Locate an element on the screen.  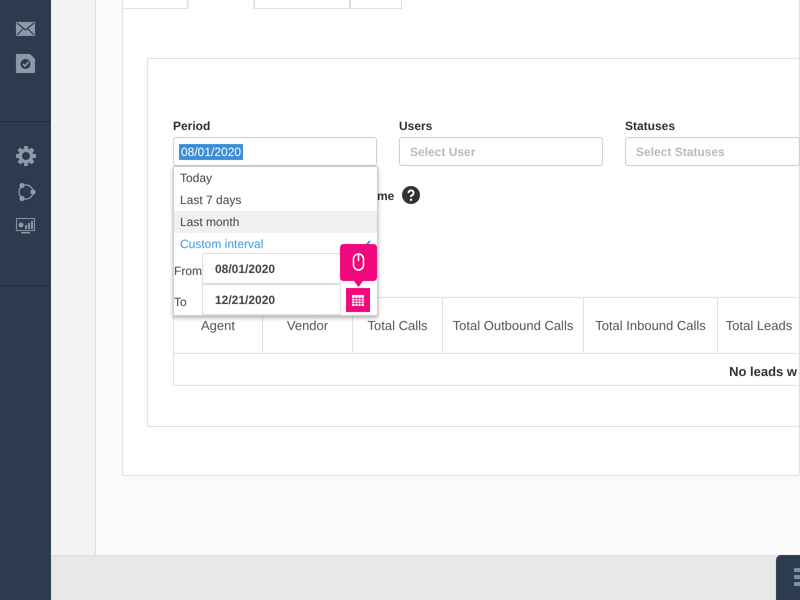
field-label: Statuses is located at coordinates (650, 126).